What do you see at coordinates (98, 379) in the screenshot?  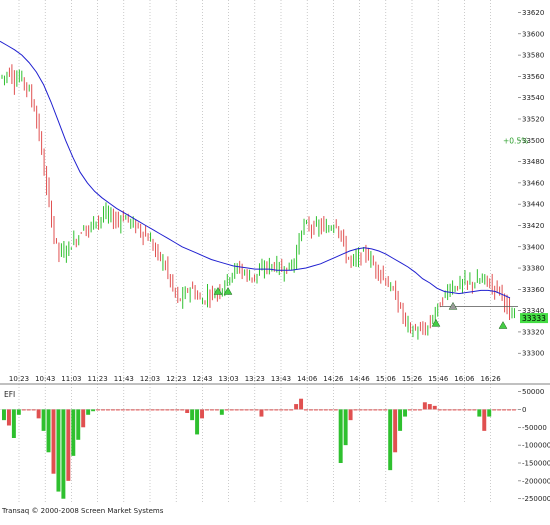 I see `time-tick-label: 11:23` at bounding box center [98, 379].